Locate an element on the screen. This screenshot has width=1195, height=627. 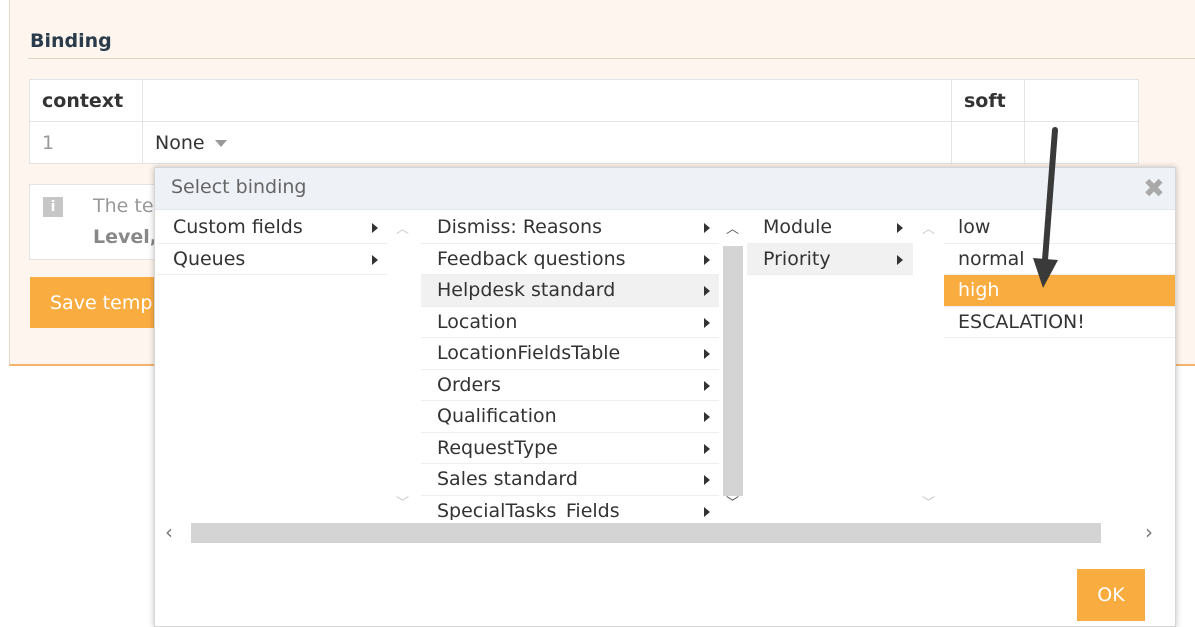
info-text: The te is located at coordinates (123, 206).